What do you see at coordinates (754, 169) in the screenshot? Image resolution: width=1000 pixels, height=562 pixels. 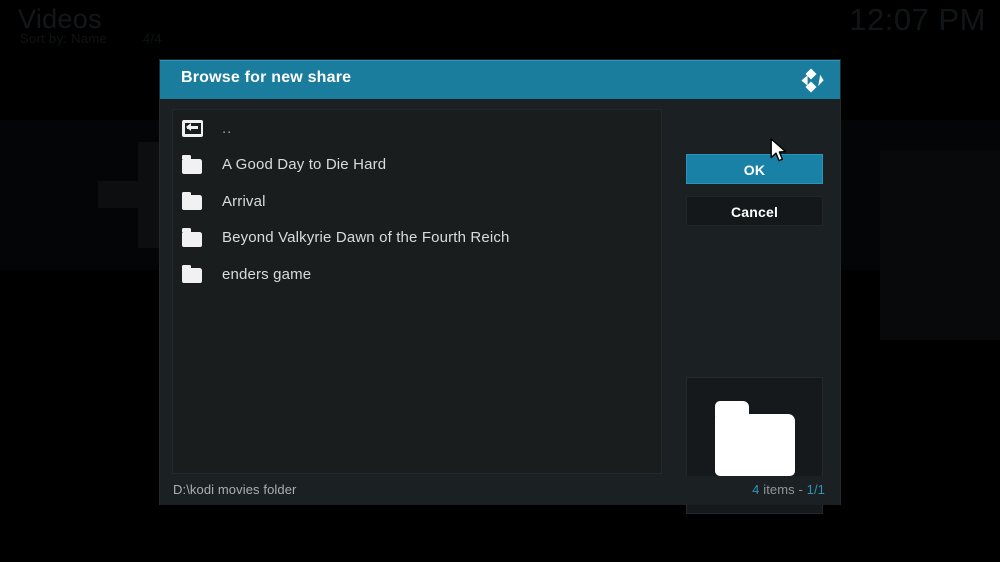 I see `ok-button: OK` at bounding box center [754, 169].